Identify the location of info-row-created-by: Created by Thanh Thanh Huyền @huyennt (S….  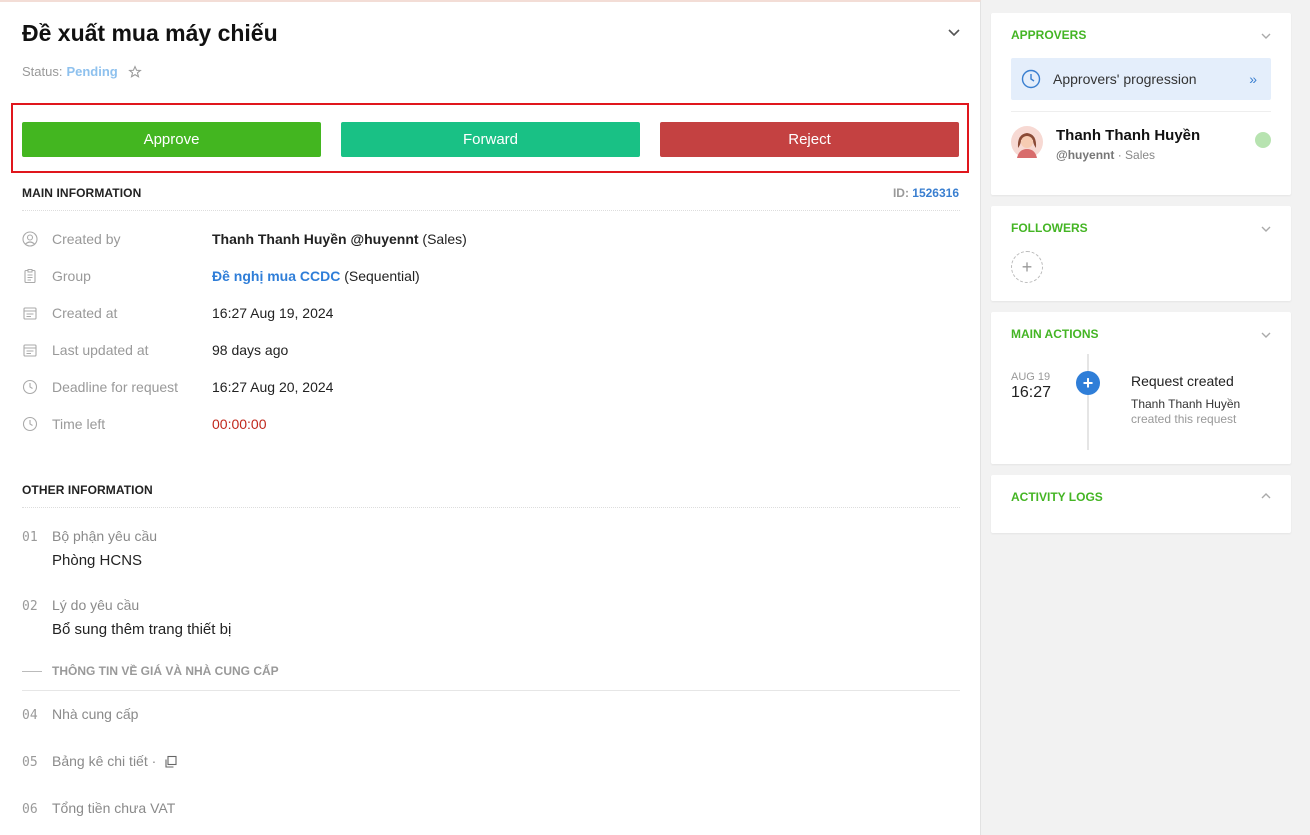
(244, 239).